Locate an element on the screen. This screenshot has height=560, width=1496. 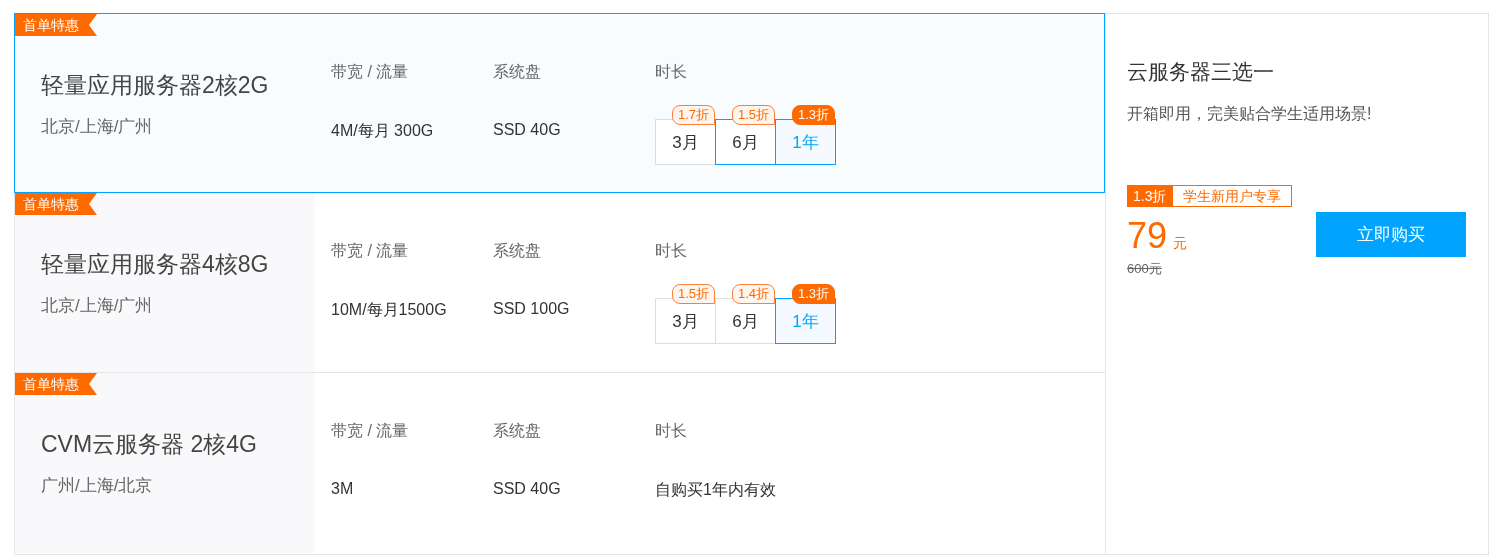
student-tag: 学生新用户专享 is located at coordinates (1232, 196).